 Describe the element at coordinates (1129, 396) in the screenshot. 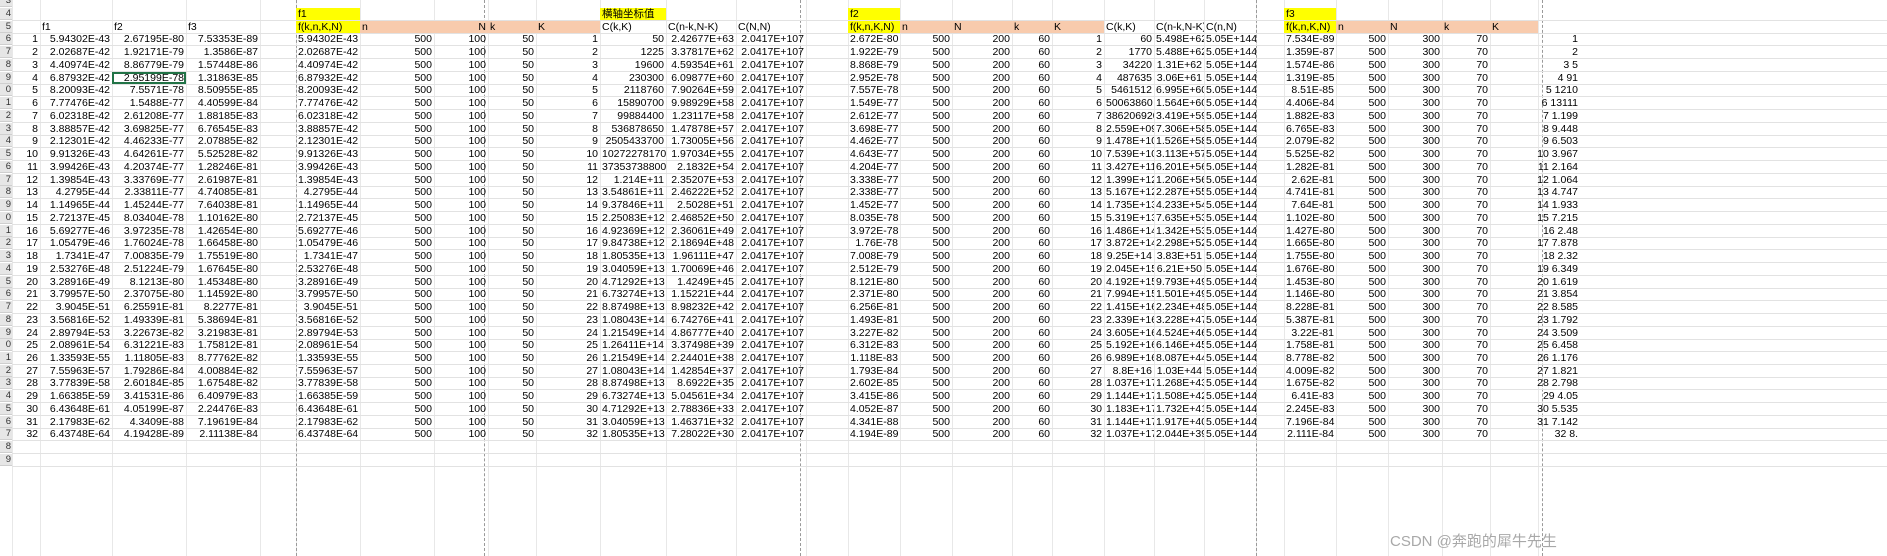

I see `ck-value-2: 1.144E+17` at that location.